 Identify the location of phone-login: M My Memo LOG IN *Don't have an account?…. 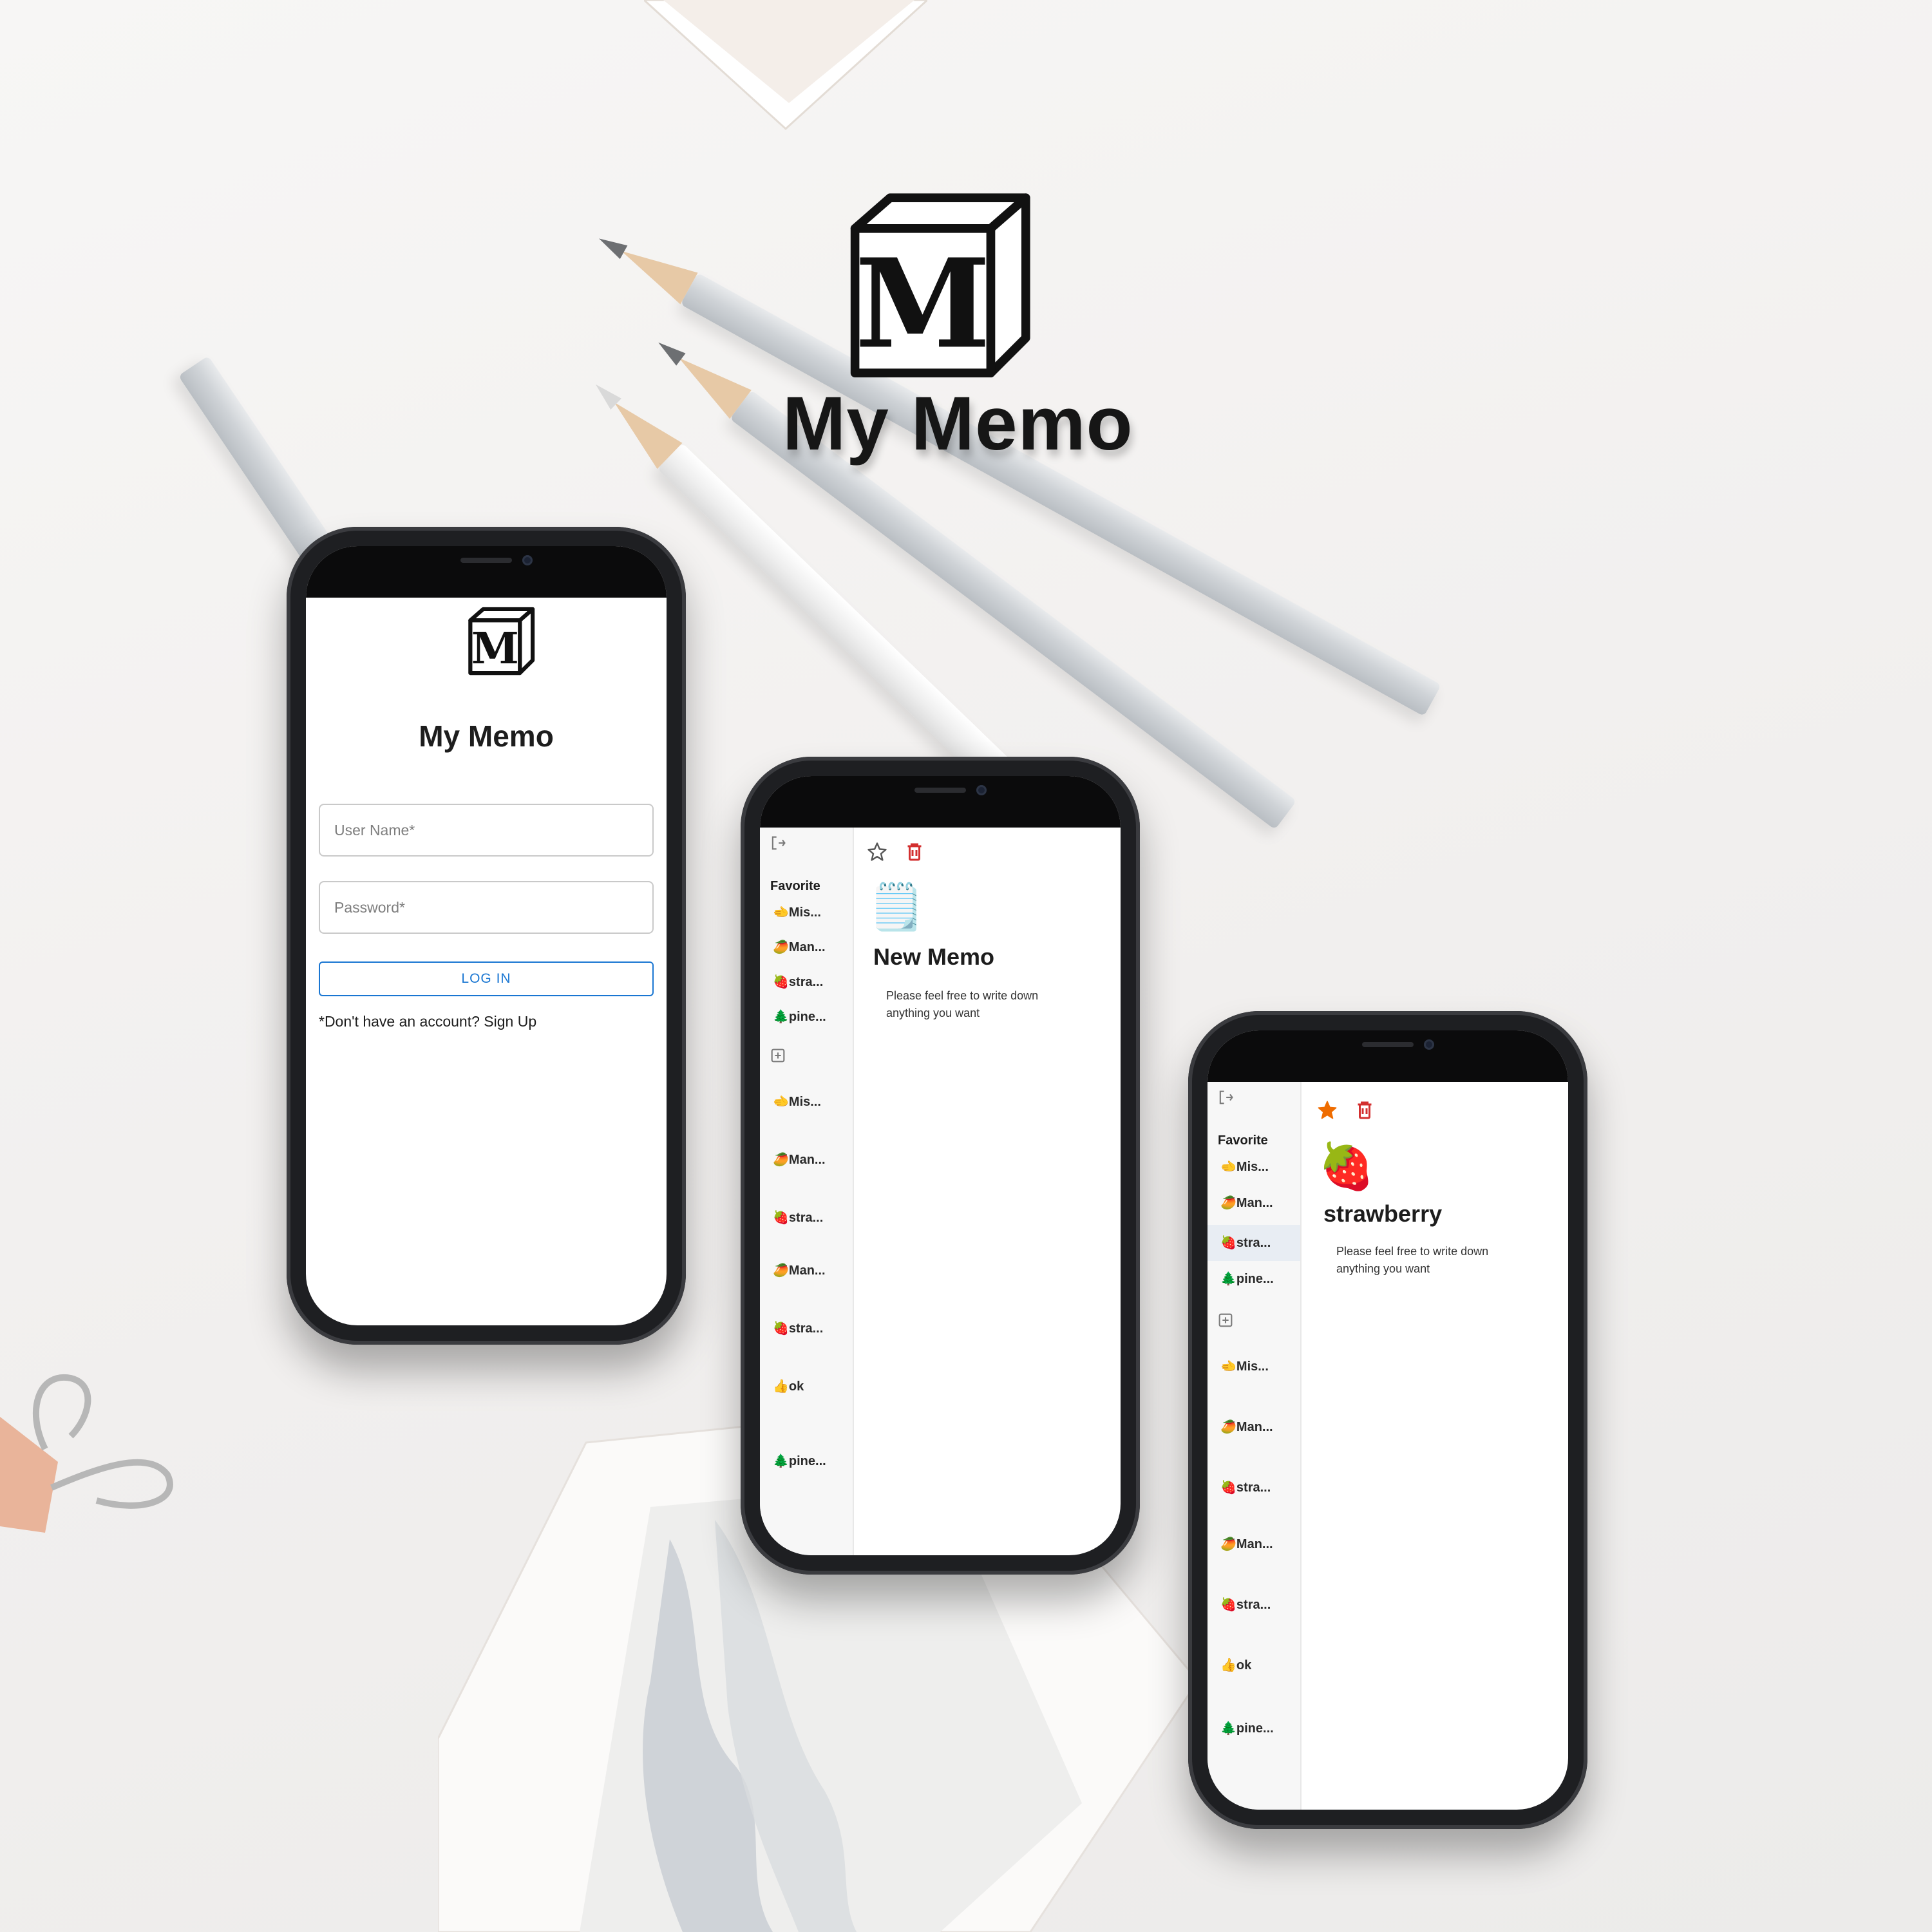
(486, 936).